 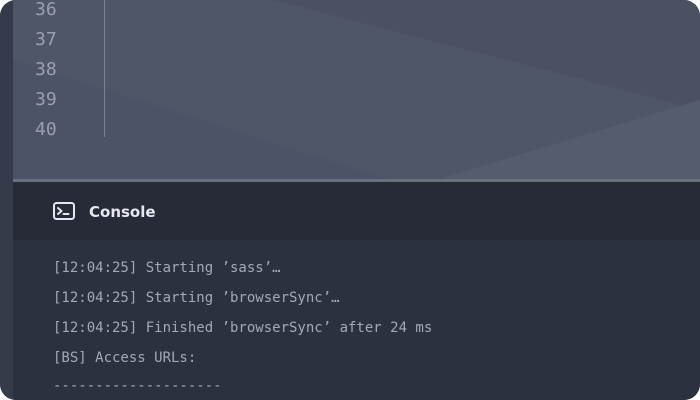 I want to click on console-line: --------------------, so click(x=137, y=386).